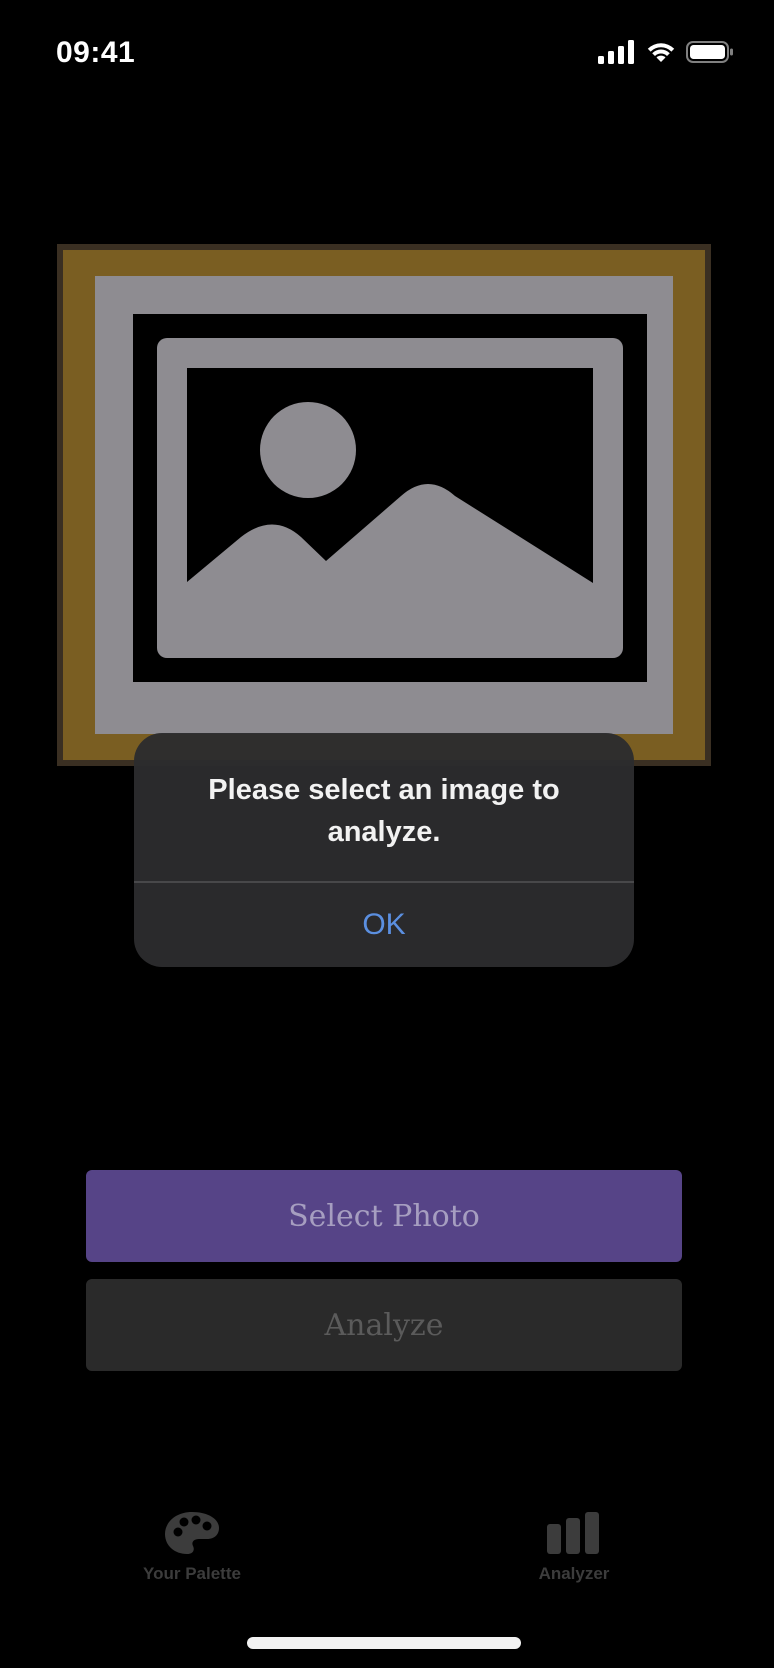 This screenshot has width=774, height=1668. What do you see at coordinates (192, 1533) in the screenshot?
I see `palette-icon` at bounding box center [192, 1533].